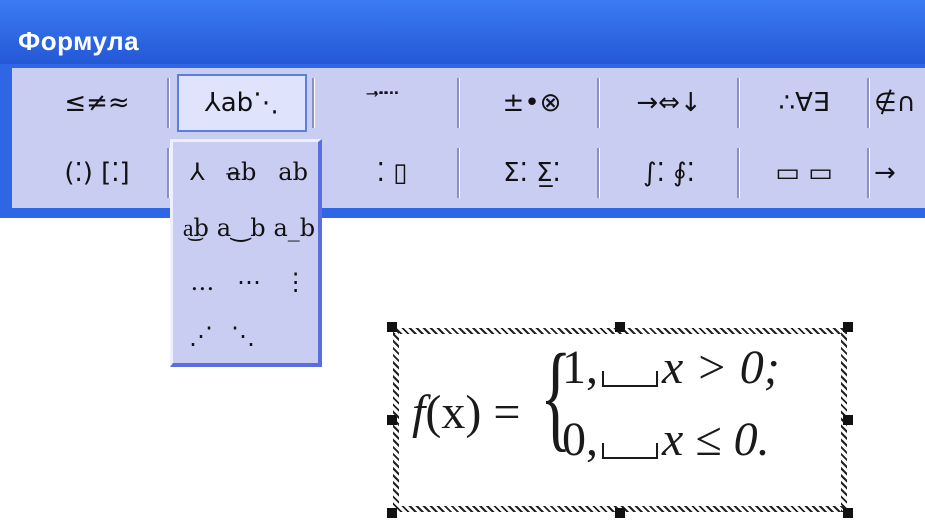 This screenshot has width=925, height=523. I want to click on function-name: f, so click(419, 412).